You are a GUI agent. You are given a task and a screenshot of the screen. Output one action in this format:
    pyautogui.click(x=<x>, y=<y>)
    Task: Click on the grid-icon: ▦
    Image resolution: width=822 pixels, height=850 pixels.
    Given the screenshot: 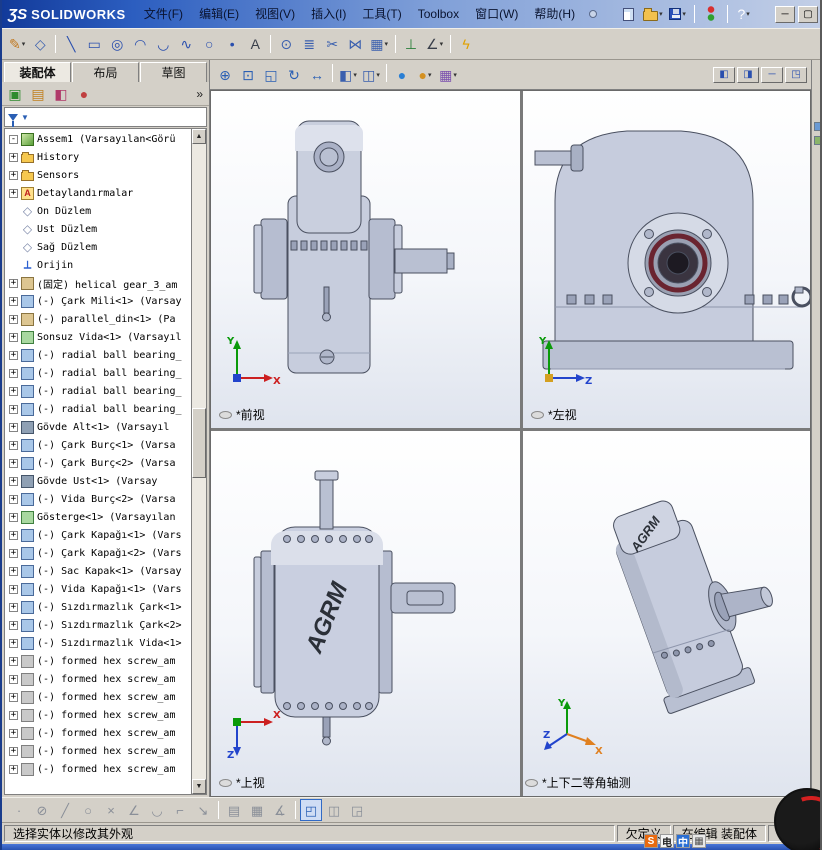 What is the action you would take?
    pyautogui.click(x=257, y=810)
    